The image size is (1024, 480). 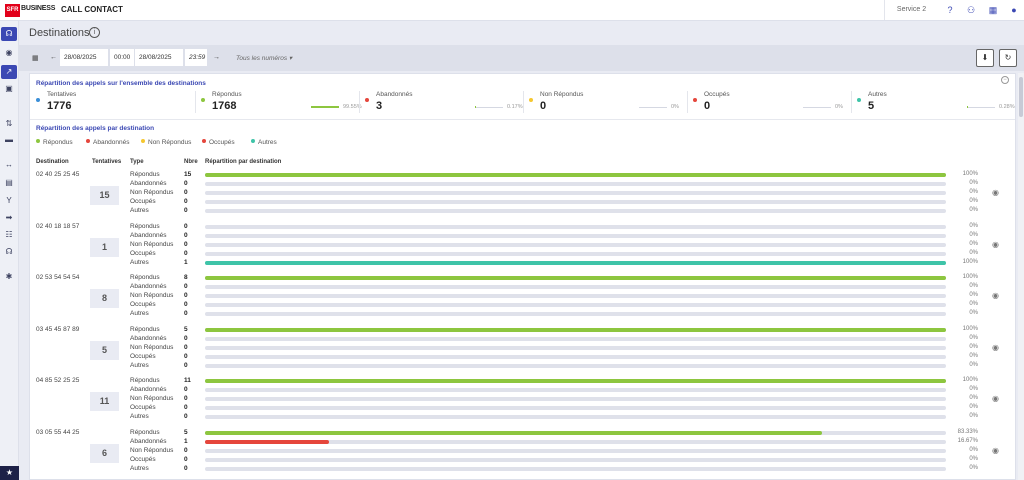 I want to click on left-nav: ☊ ◉ ↗ ▣ ⇅ ▬ ↔ ▤ Y ➡ ☷ ☊ ✱ ★, so click(x=9, y=250).